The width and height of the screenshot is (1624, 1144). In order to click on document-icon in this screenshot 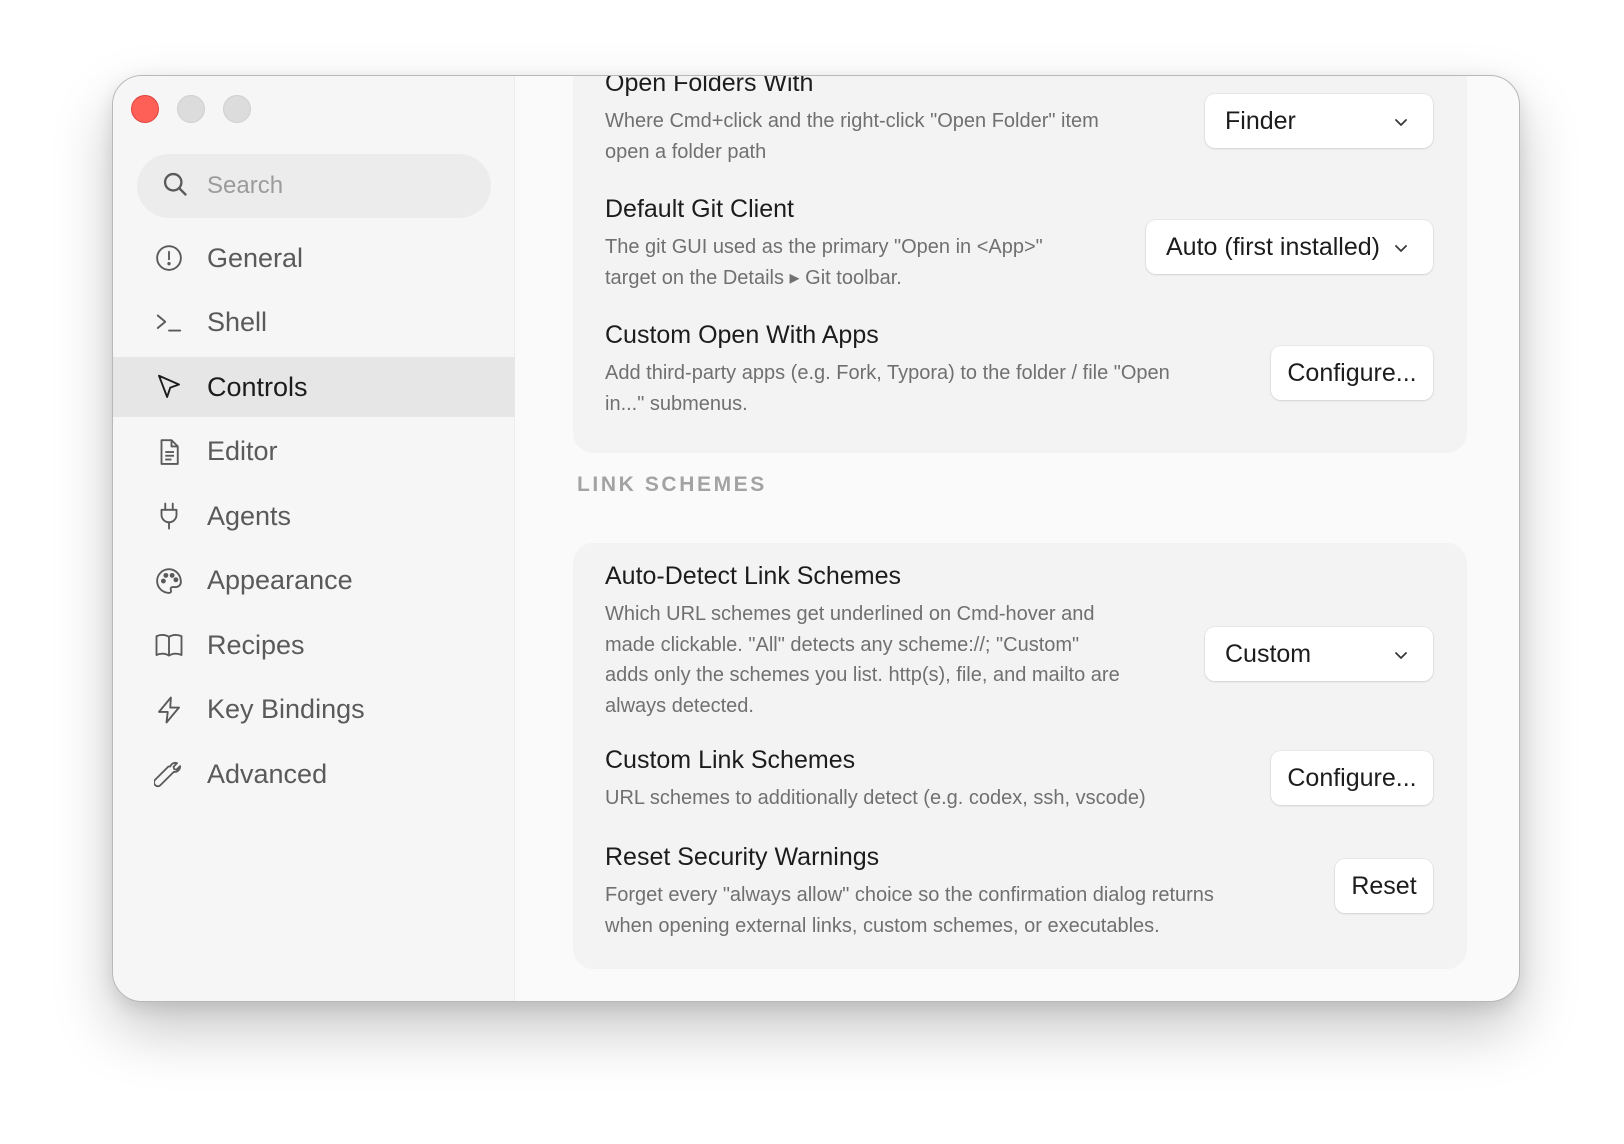, I will do `click(169, 452)`.